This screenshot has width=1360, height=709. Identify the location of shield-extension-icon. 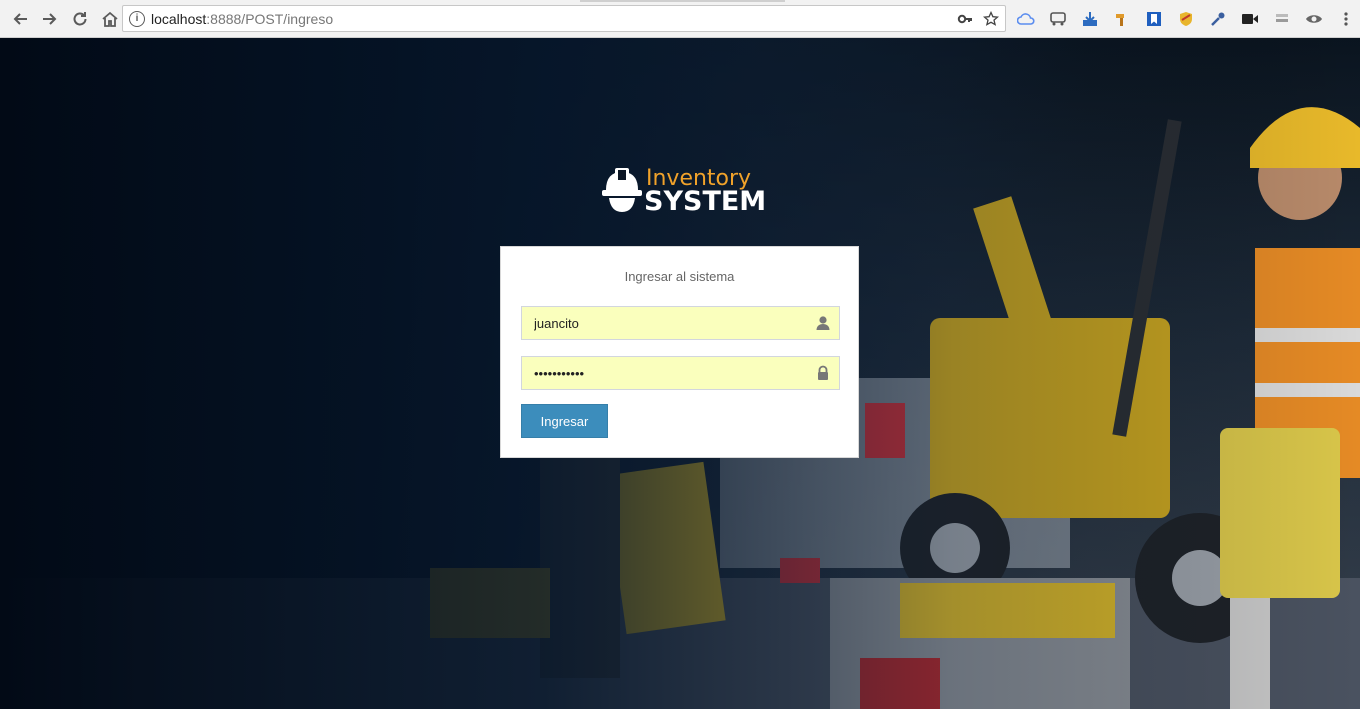
(1186, 19).